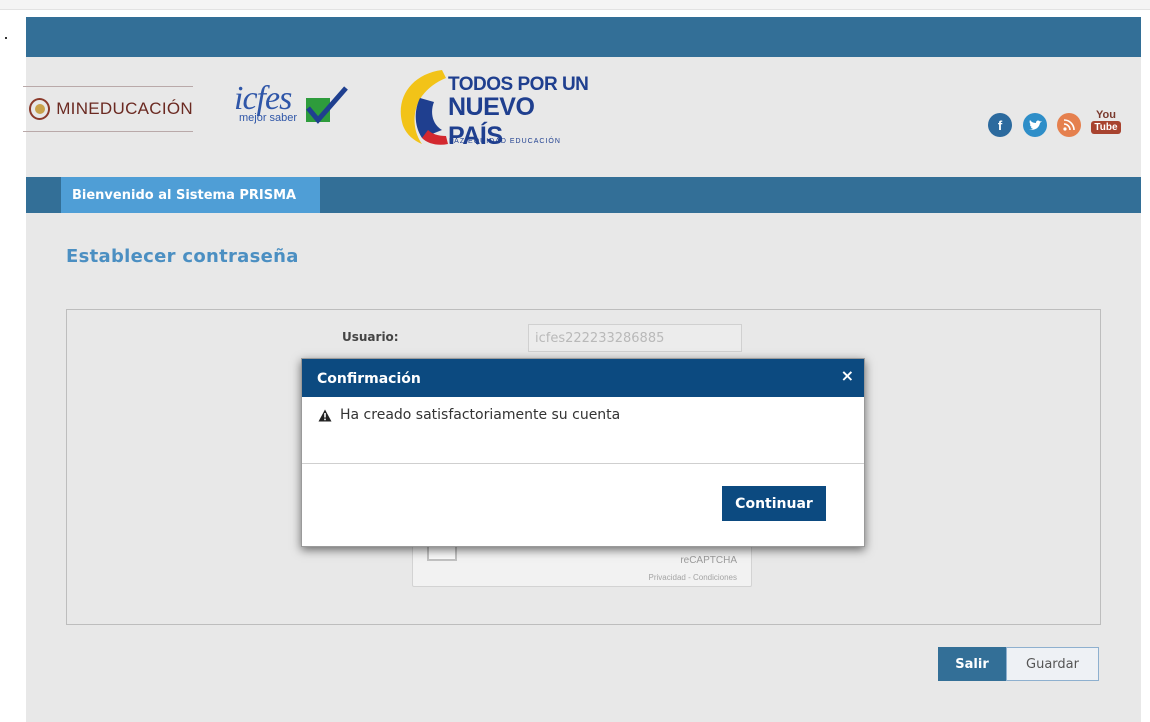 The image size is (1150, 722). I want to click on dialog-message-row: Ha creado satisfactoriamente su cuenta, so click(469, 415).